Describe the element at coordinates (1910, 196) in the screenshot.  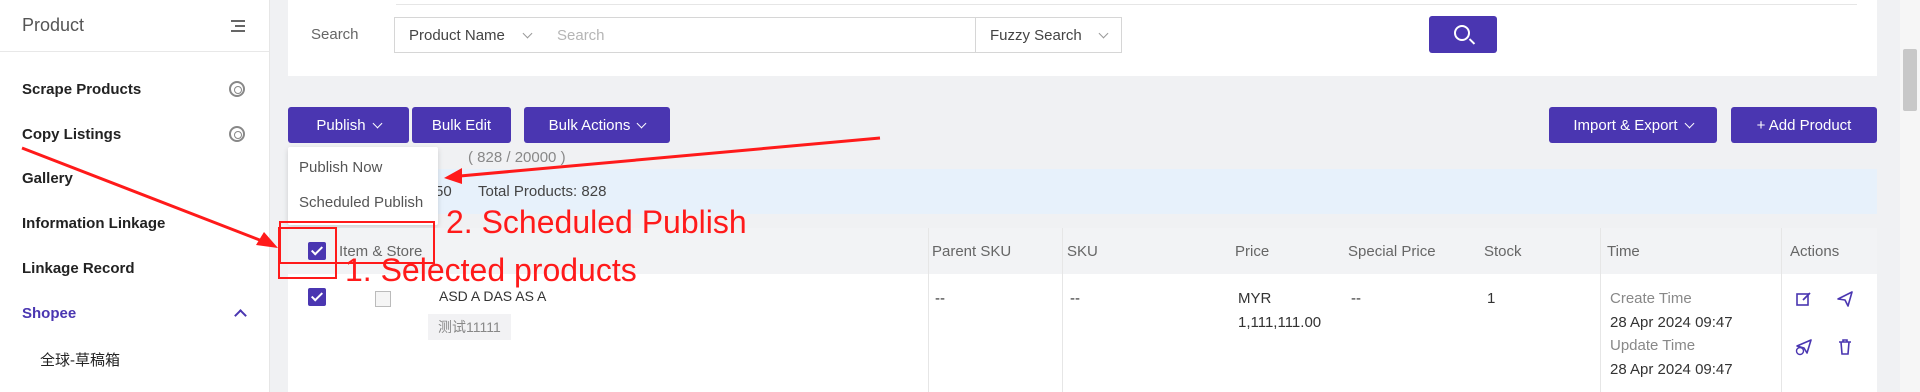
I see `scrollbar` at that location.